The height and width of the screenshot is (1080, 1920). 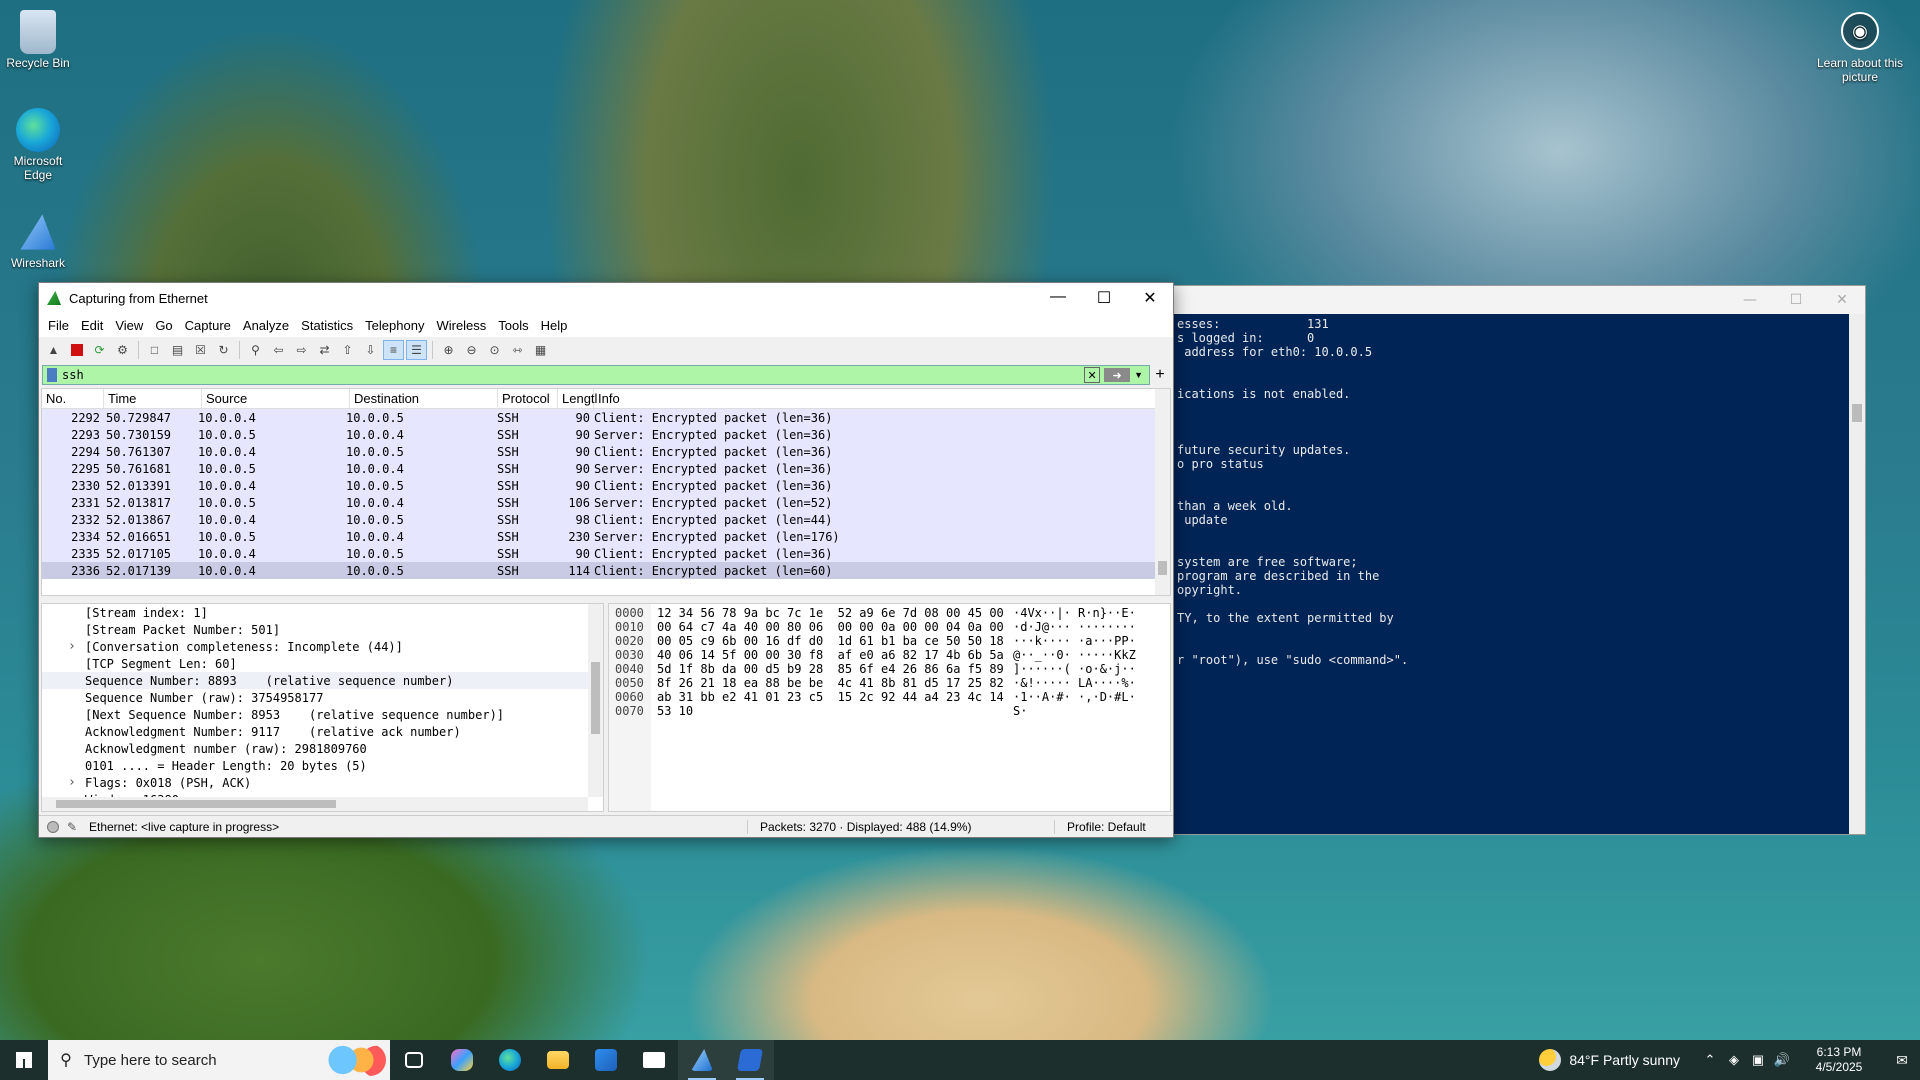 What do you see at coordinates (322, 782) in the screenshot?
I see `detail-row: Flags: 0x018 (PSH, ACK)` at bounding box center [322, 782].